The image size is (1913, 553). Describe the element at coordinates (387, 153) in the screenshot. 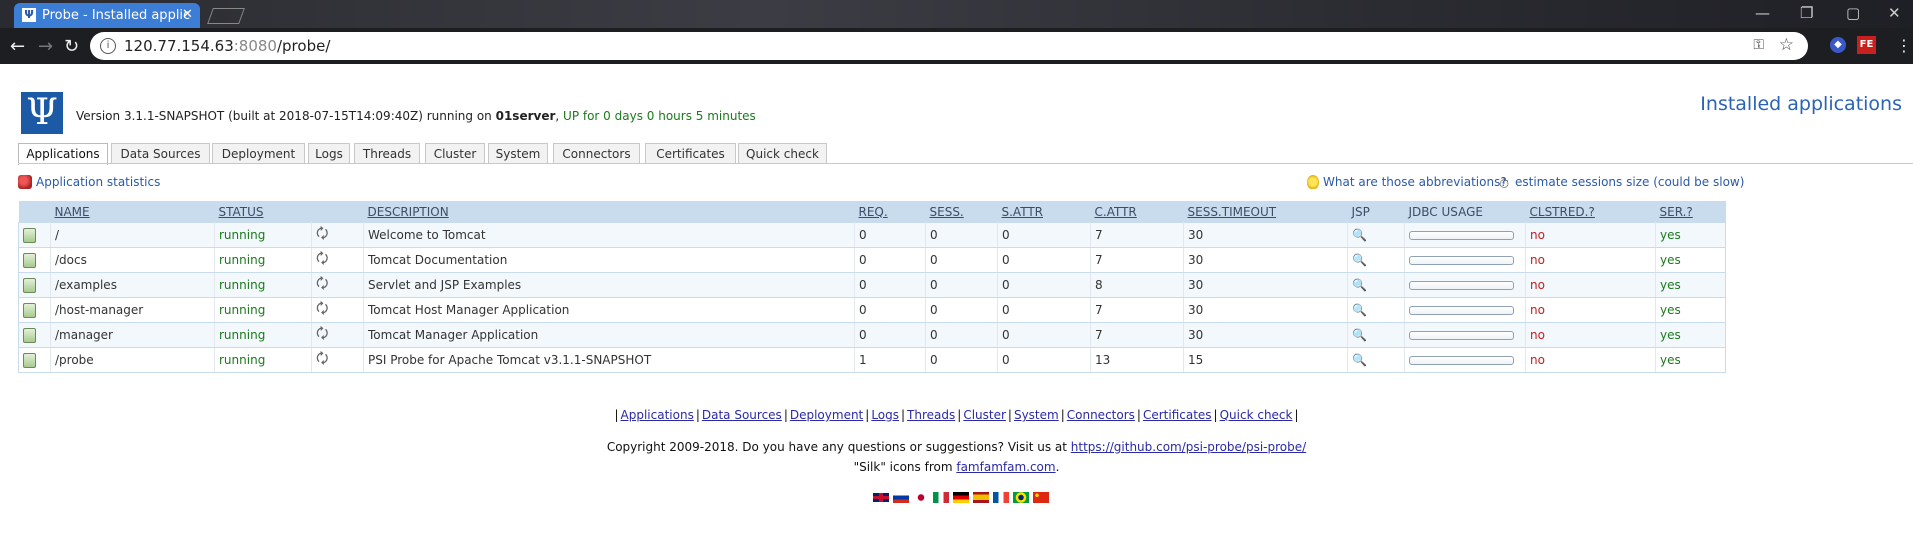

I see `tab-threads: Threads` at that location.